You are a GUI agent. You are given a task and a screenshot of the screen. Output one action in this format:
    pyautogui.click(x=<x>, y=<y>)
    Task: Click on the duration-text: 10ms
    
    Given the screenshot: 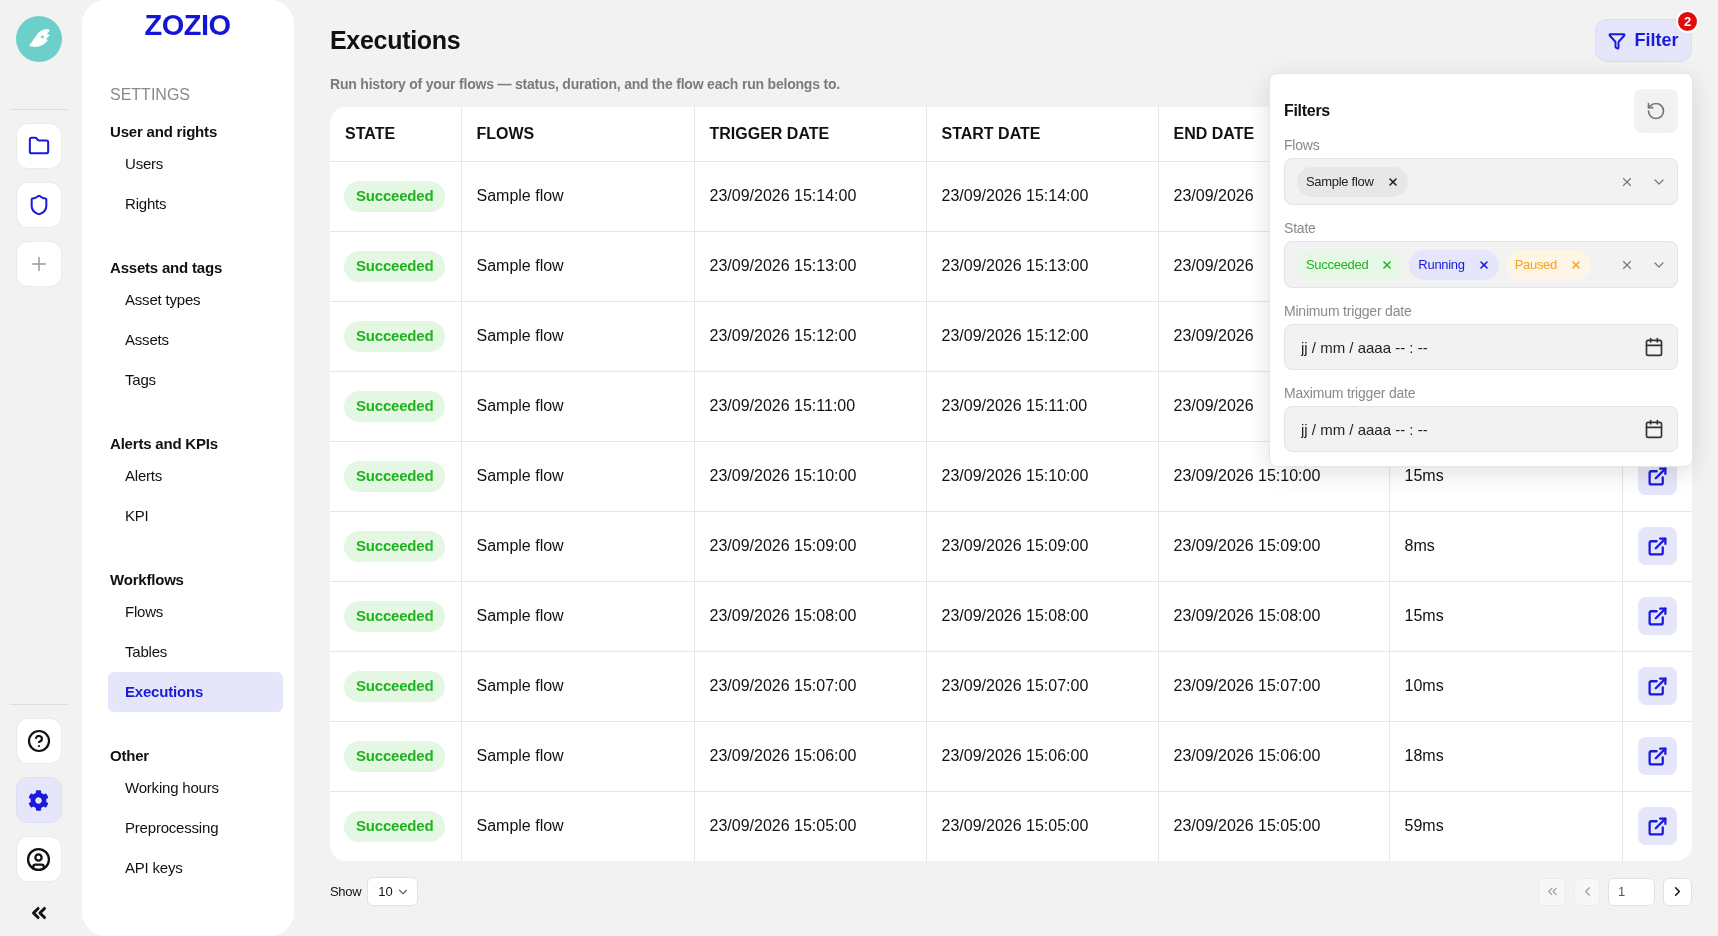 What is the action you would take?
    pyautogui.click(x=1424, y=685)
    